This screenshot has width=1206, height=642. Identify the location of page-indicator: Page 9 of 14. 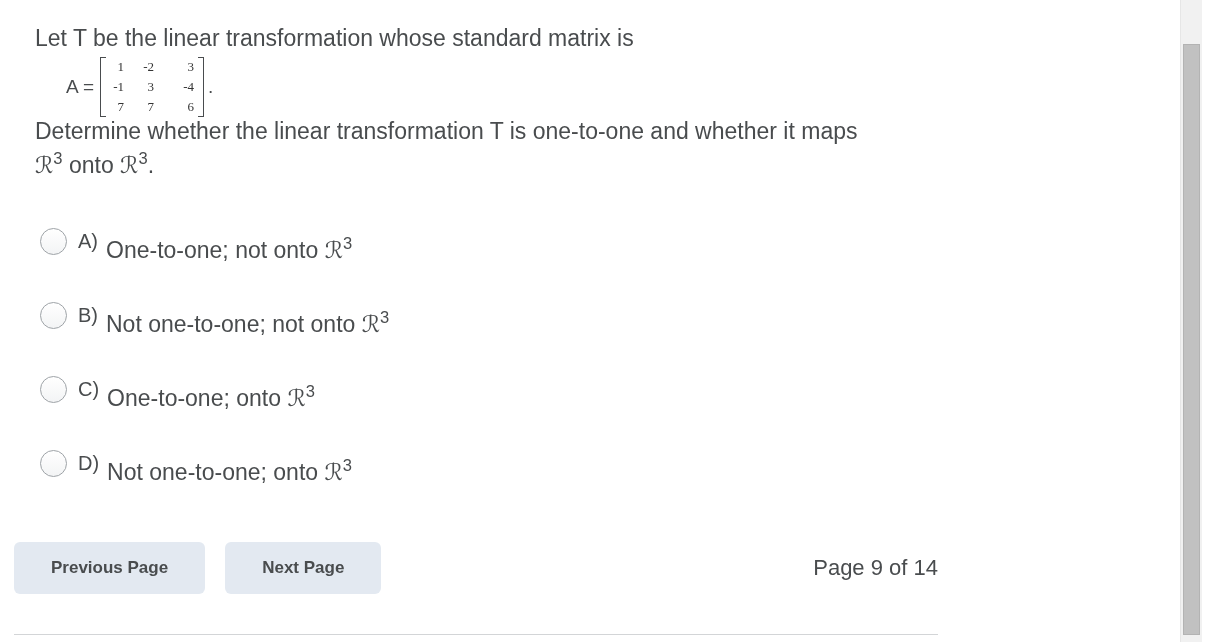
(875, 568).